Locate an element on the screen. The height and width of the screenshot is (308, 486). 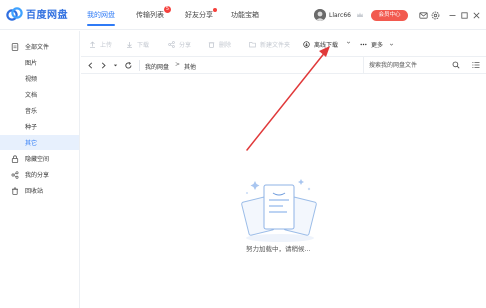
search-box is located at coordinates (424, 65).